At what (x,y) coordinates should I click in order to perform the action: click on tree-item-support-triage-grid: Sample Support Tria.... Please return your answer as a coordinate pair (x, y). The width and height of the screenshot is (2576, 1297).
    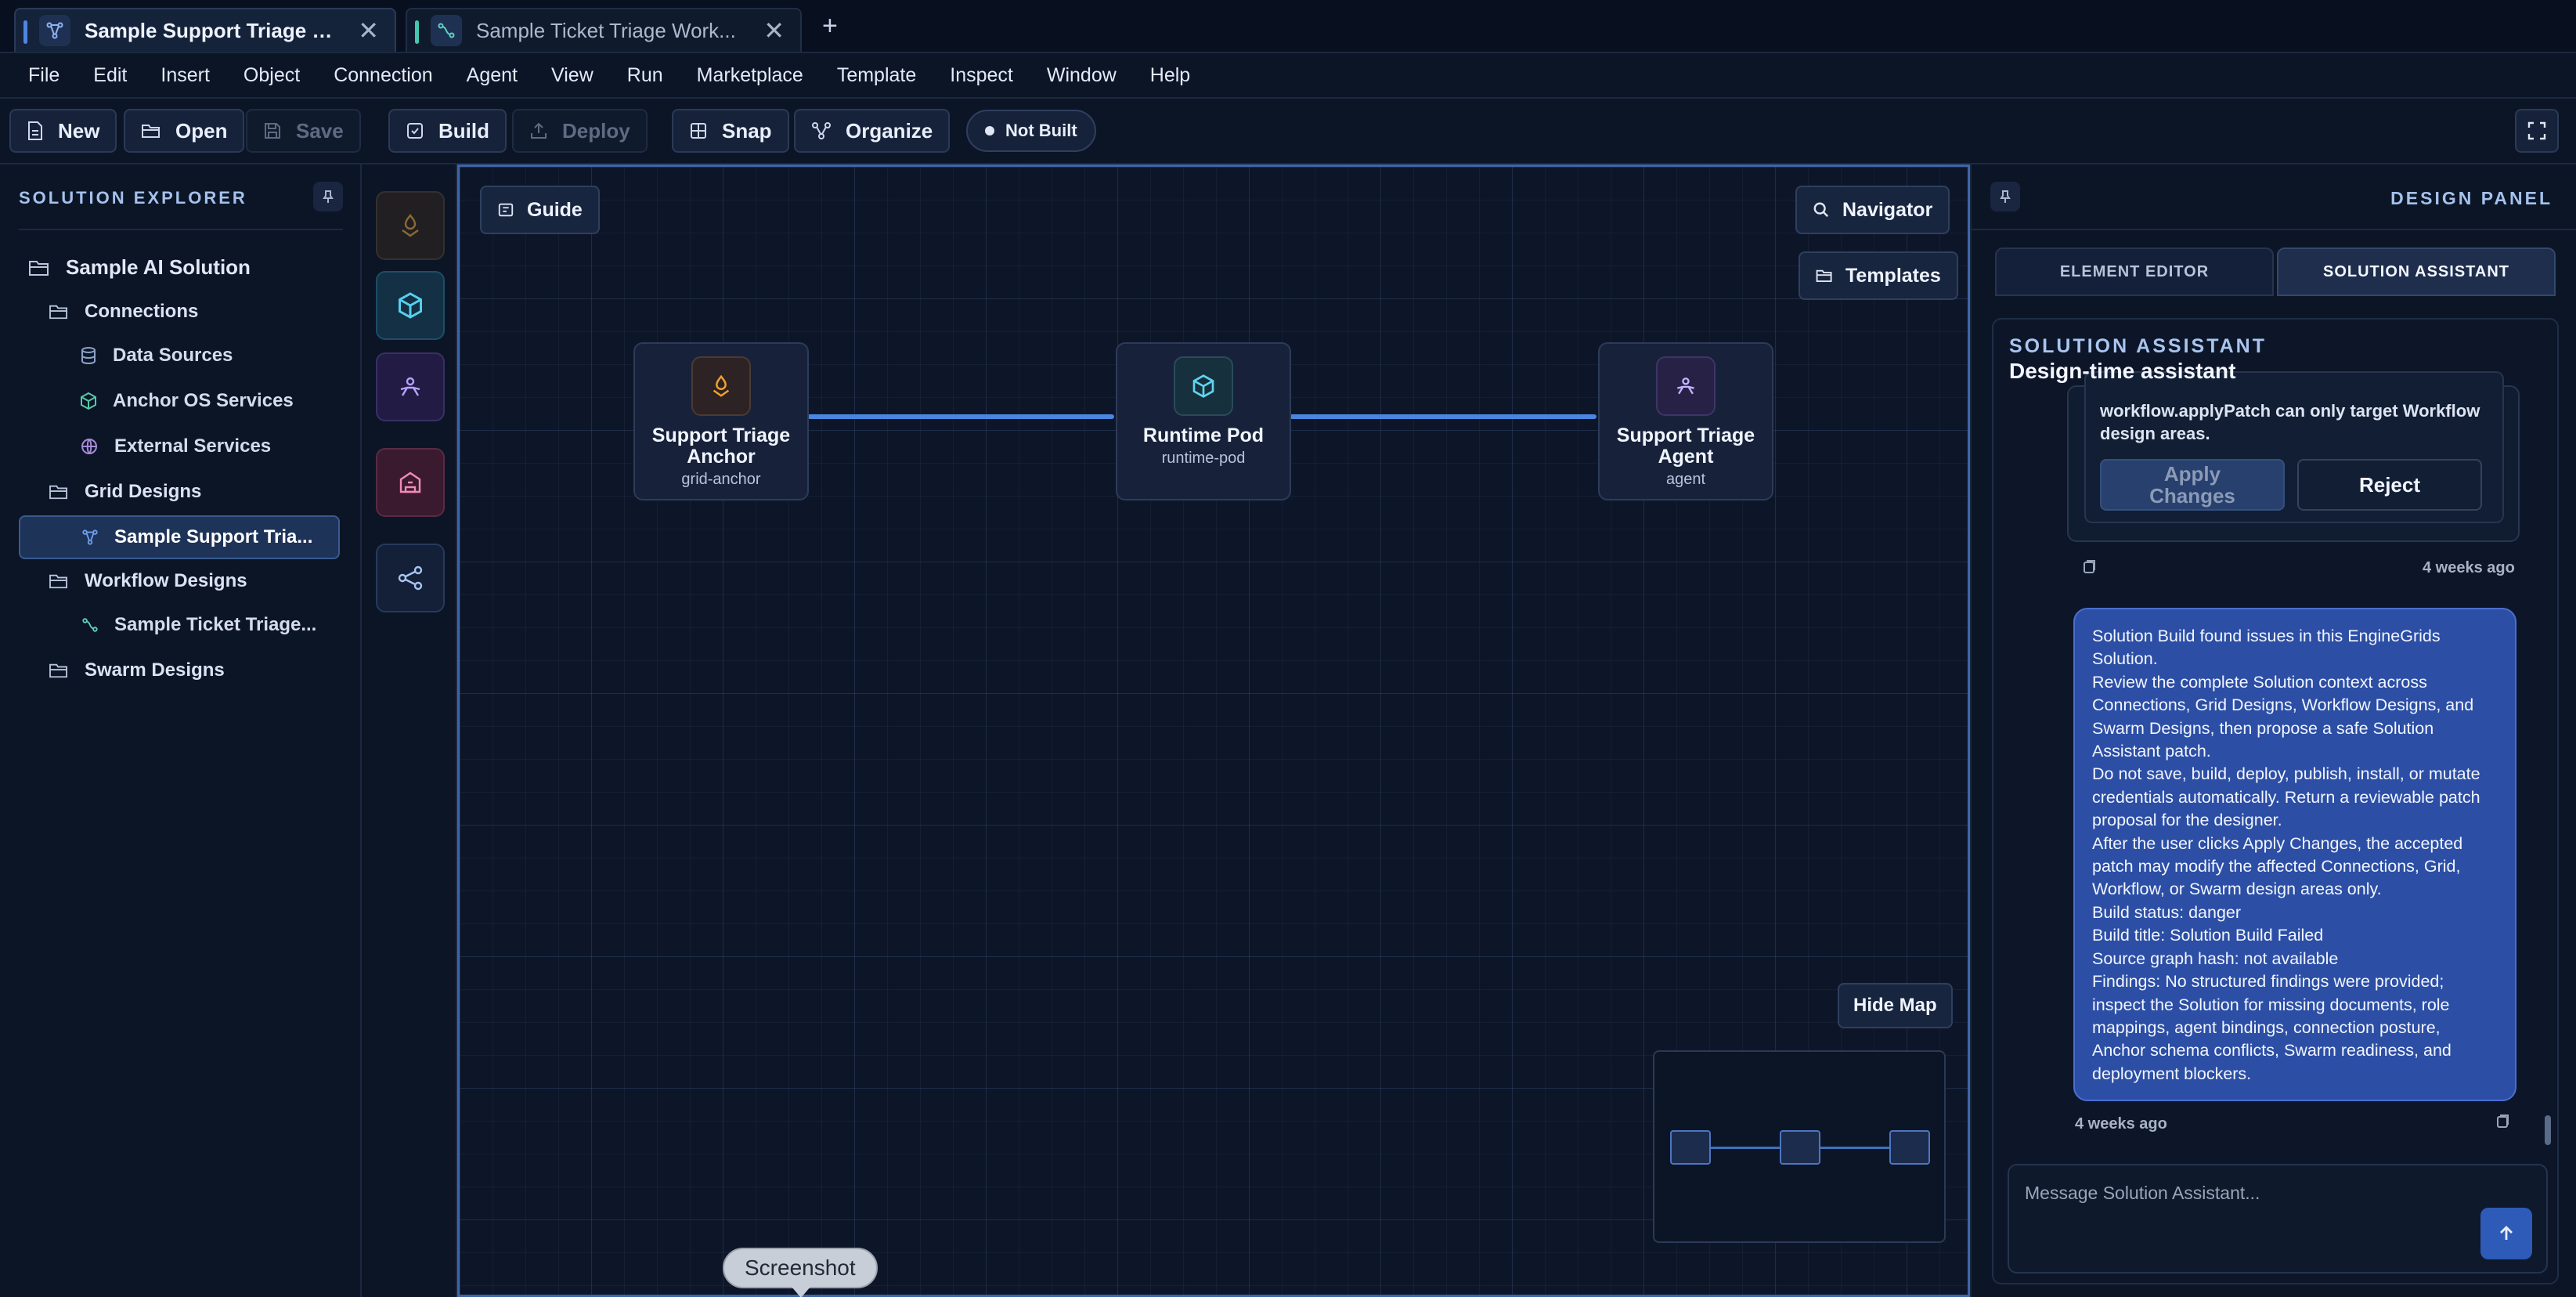
    Looking at the image, I should click on (179, 537).